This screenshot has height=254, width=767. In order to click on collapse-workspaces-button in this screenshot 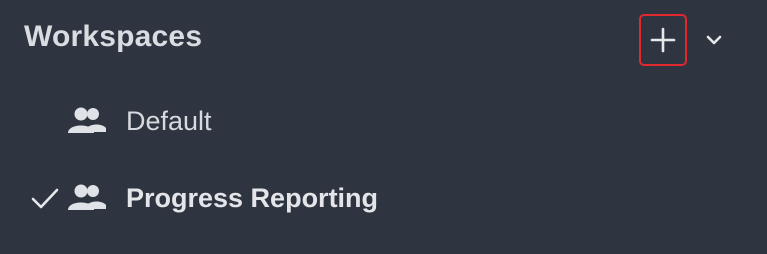, I will do `click(714, 40)`.